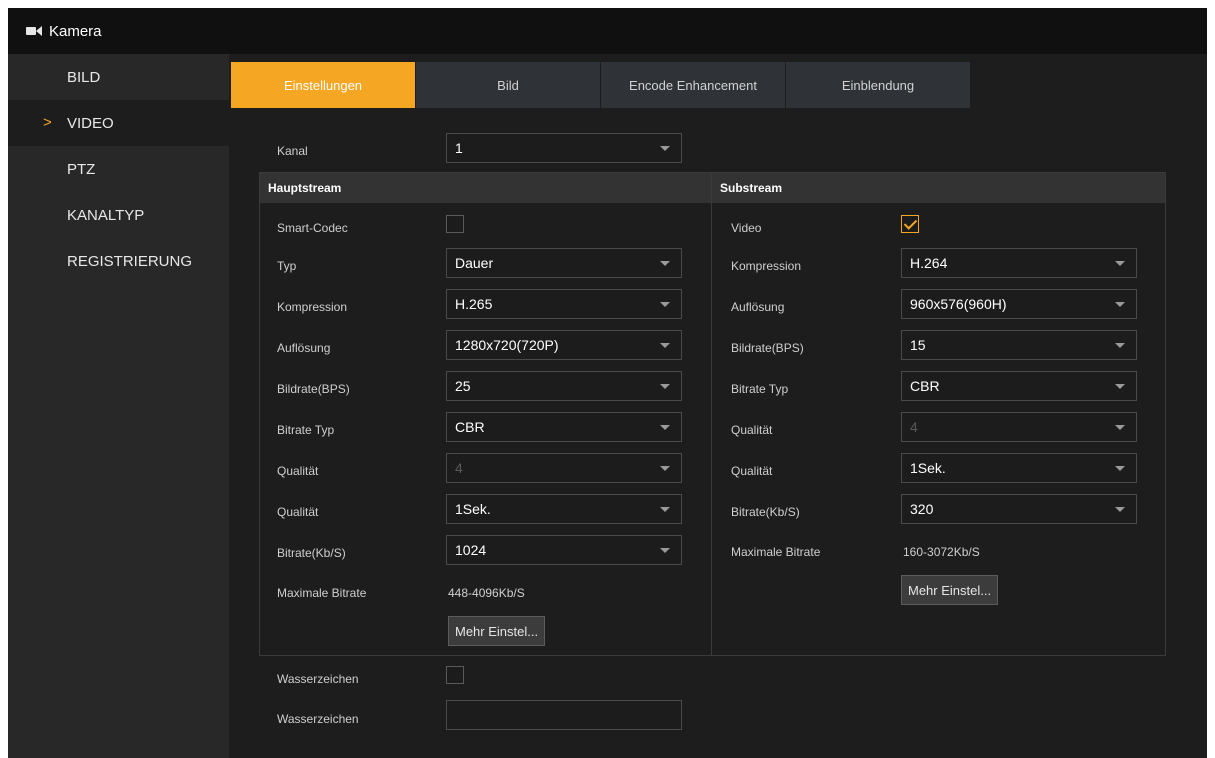 The height and width of the screenshot is (758, 1215). What do you see at coordinates (758, 307) in the screenshot?
I see `sub-resolution-label: Auflösung` at bounding box center [758, 307].